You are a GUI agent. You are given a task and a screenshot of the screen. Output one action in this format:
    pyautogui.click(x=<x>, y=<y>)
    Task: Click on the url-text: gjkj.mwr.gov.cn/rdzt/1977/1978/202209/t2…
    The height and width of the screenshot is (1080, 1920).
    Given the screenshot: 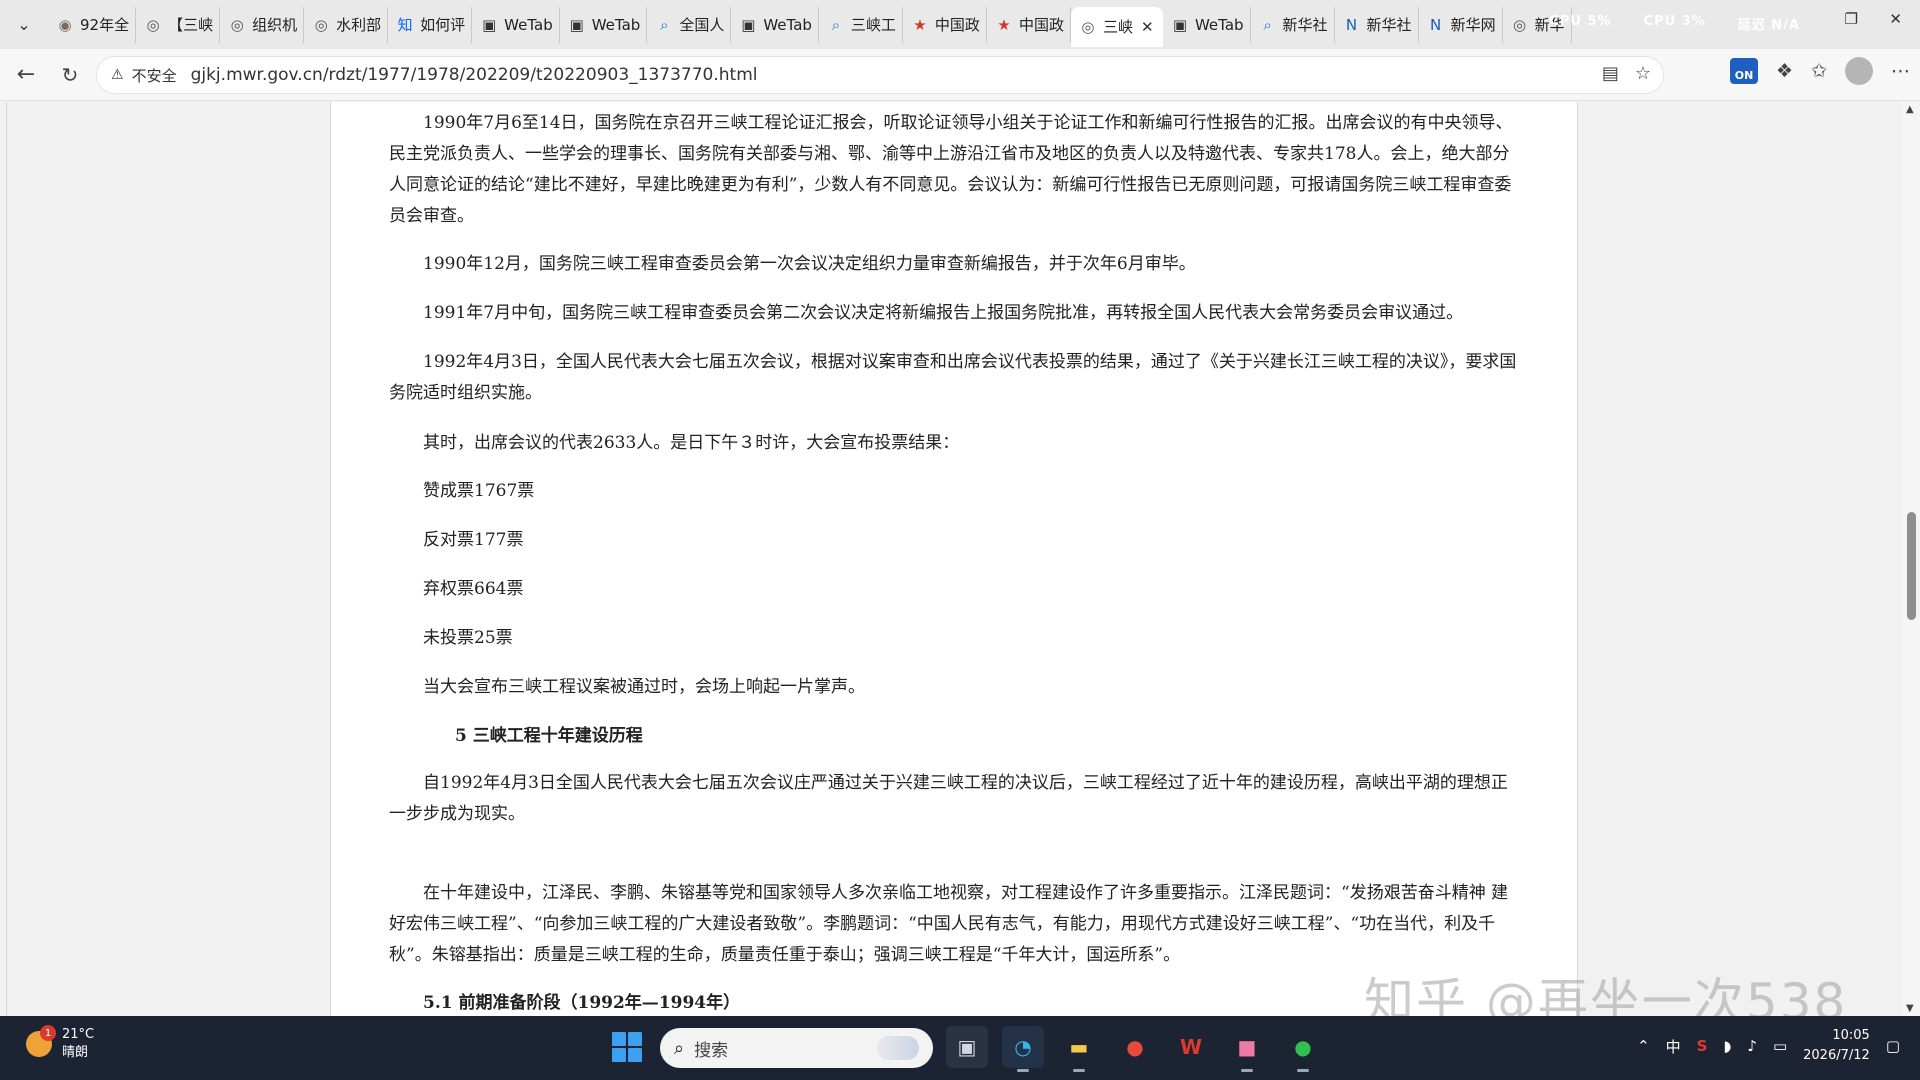 What is the action you would take?
    pyautogui.click(x=474, y=75)
    